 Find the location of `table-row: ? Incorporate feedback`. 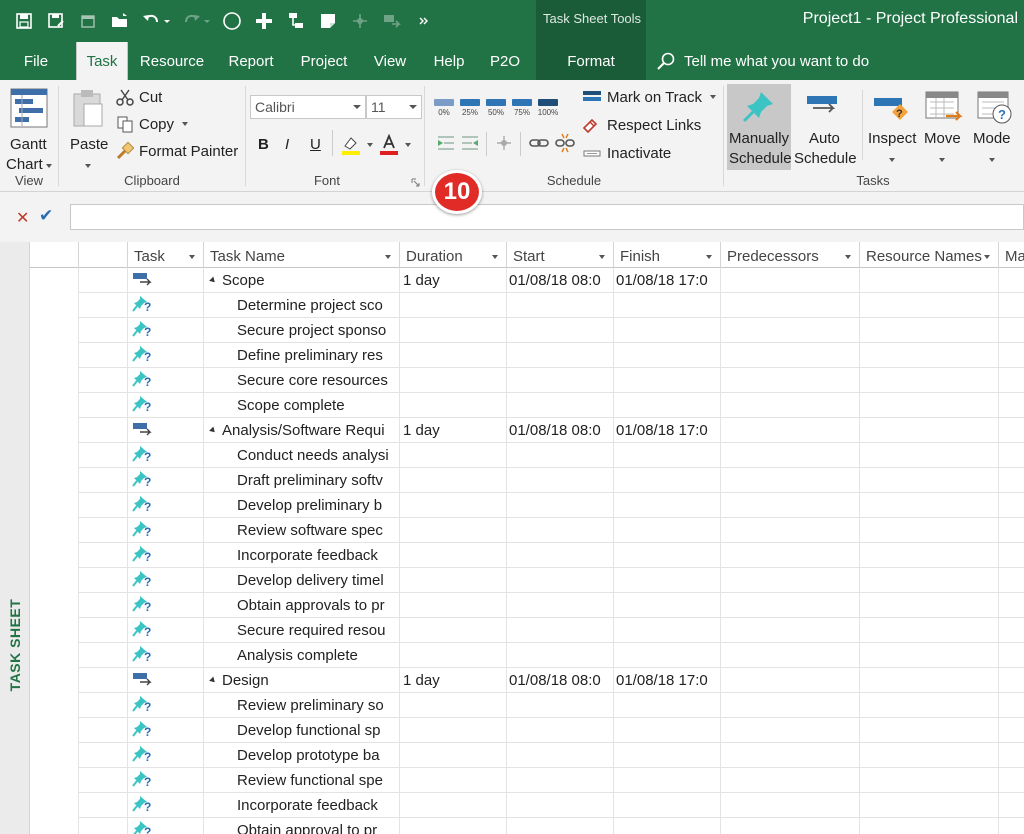

table-row: ? Incorporate feedback is located at coordinates (527, 555).